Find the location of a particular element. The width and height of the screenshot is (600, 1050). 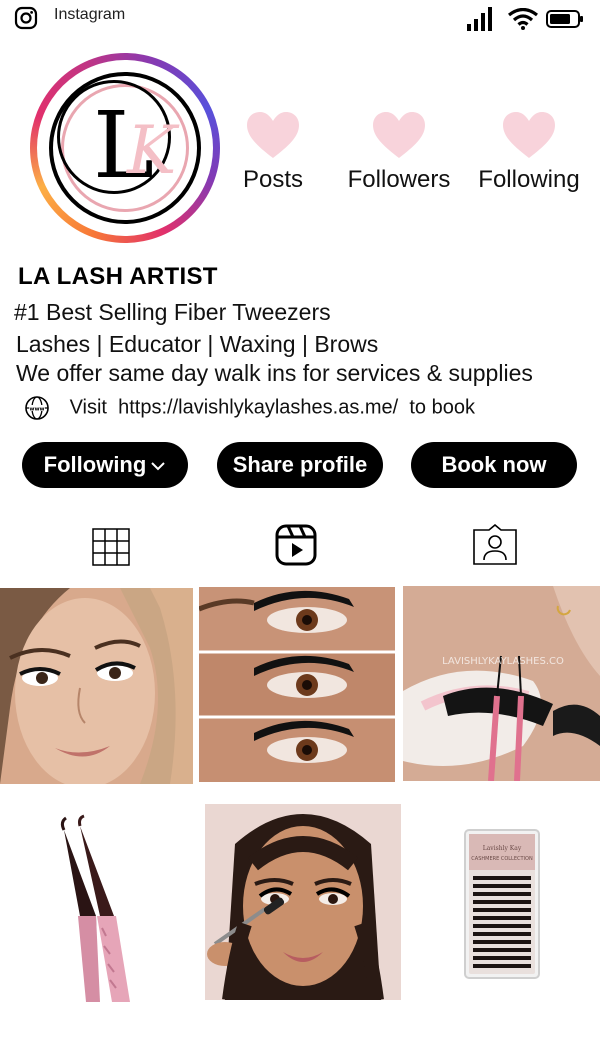

post-thumbnail: LAVISHLYKAYLASHES.CO is located at coordinates (501, 683).